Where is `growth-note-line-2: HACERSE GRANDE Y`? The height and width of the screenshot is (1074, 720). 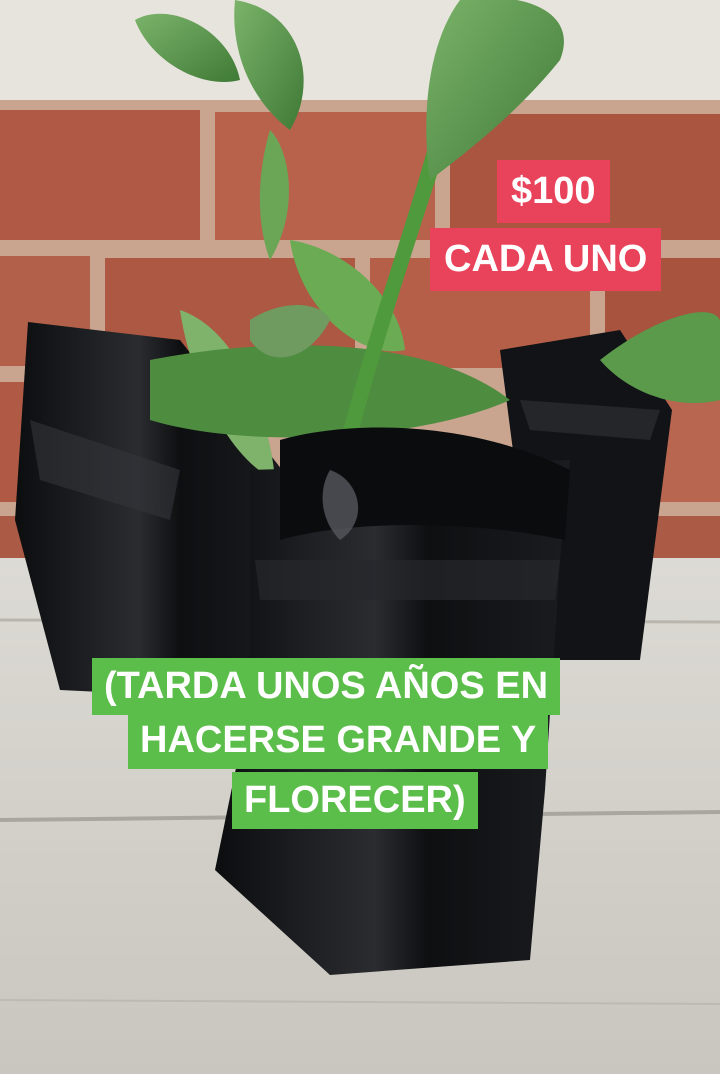 growth-note-line-2: HACERSE GRANDE Y is located at coordinates (338, 740).